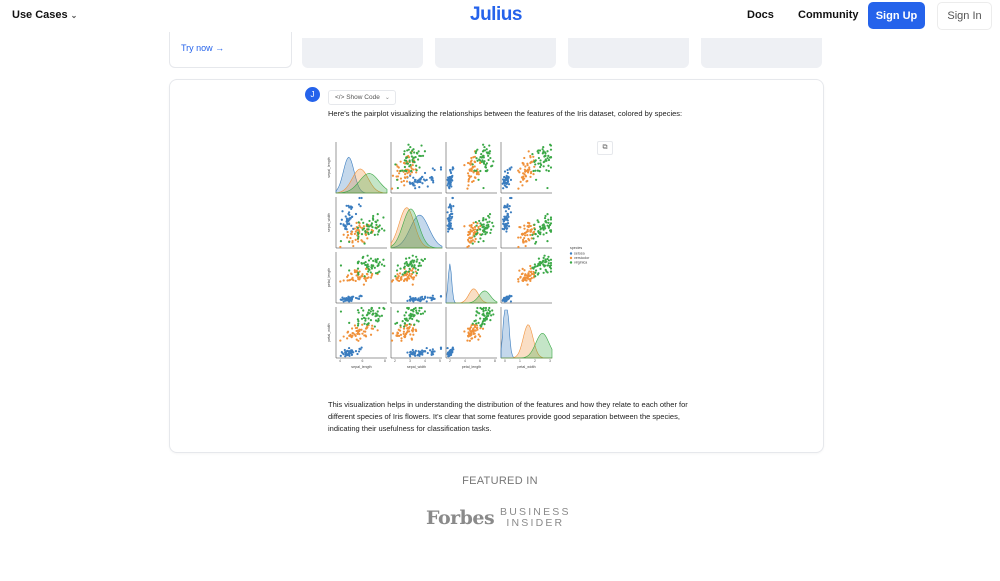  Describe the element at coordinates (496, 15) in the screenshot. I see `julius-logo: Julius` at that location.